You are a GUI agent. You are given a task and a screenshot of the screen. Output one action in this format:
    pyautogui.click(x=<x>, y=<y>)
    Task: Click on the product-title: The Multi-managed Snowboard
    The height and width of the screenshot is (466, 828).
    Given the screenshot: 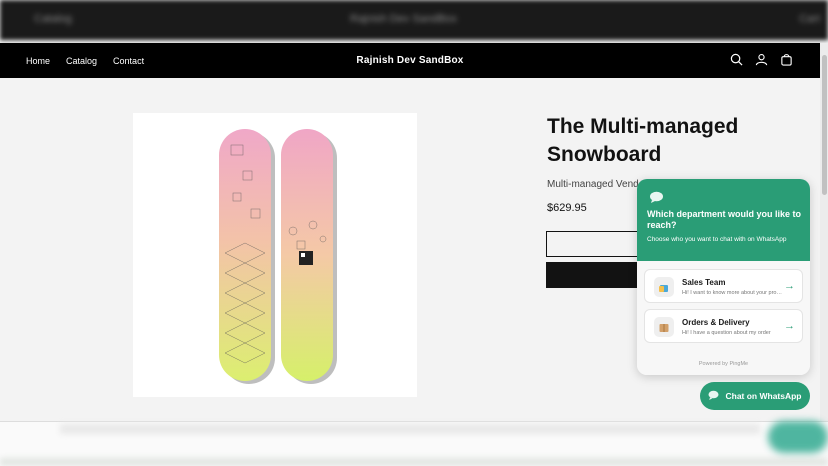 What is the action you would take?
    pyautogui.click(x=643, y=140)
    